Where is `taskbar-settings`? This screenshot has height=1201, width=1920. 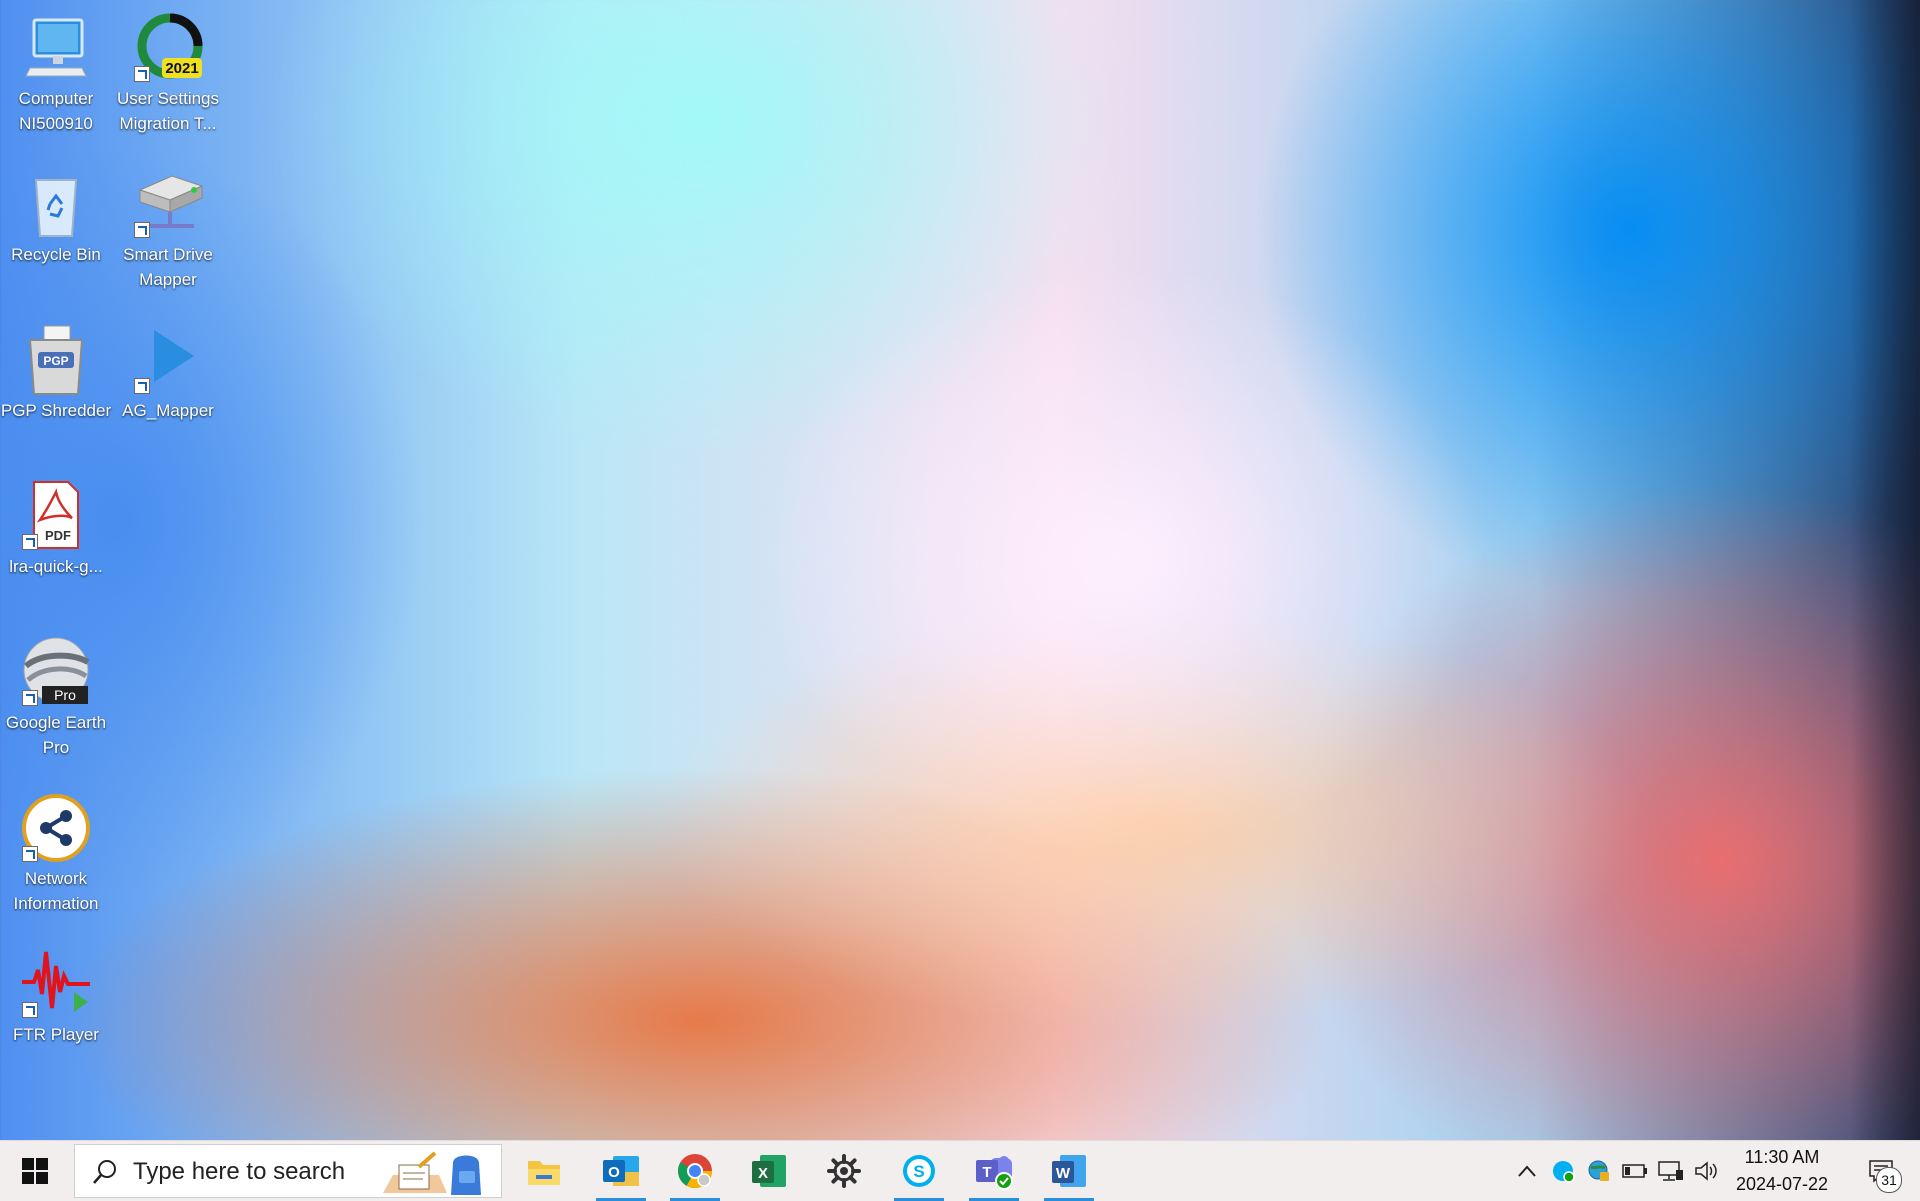 taskbar-settings is located at coordinates (844, 1171).